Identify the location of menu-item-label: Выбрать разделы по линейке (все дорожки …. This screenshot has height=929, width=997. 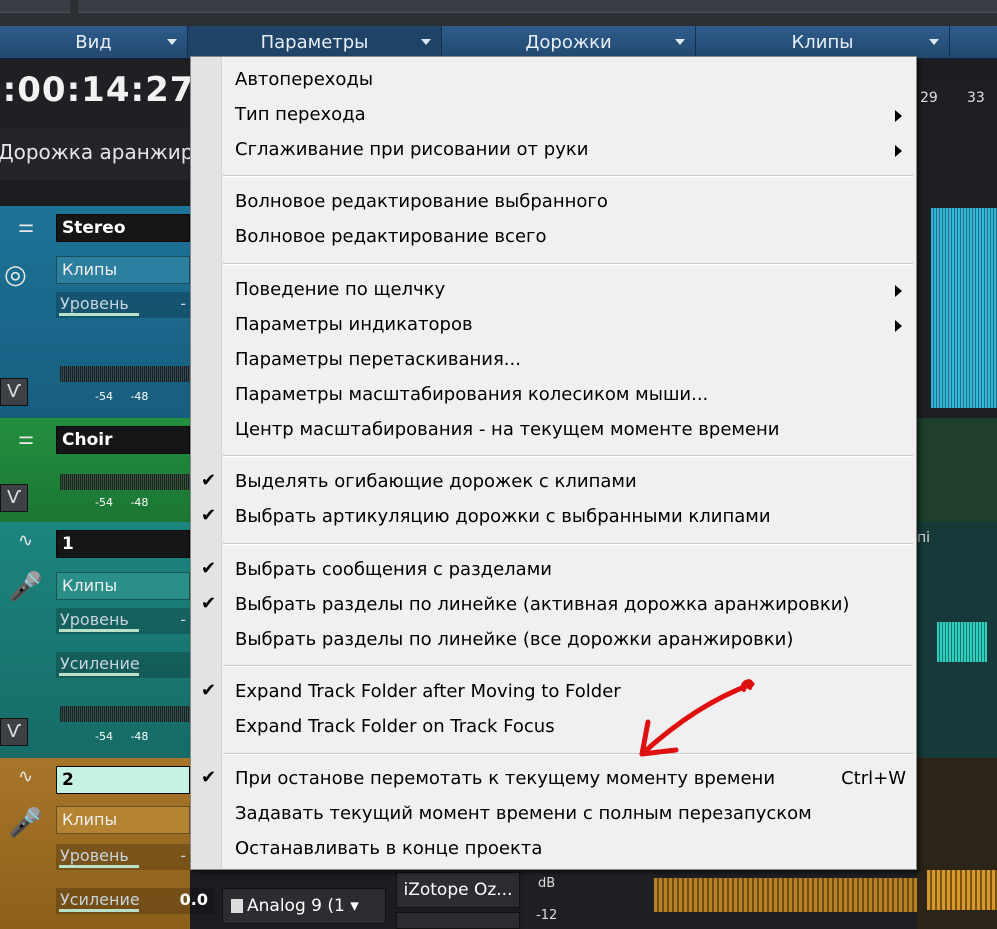
(514, 639).